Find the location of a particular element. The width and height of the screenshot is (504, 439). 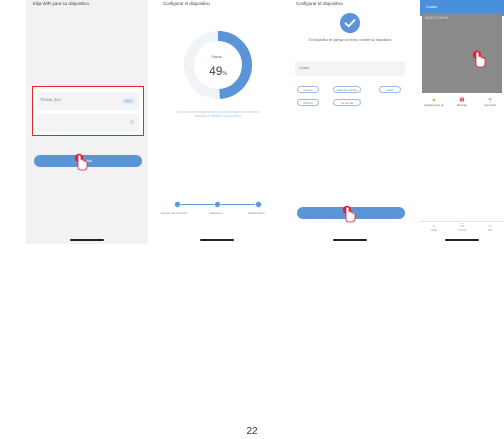

tab-label: Tienda is located at coordinates (462, 230).